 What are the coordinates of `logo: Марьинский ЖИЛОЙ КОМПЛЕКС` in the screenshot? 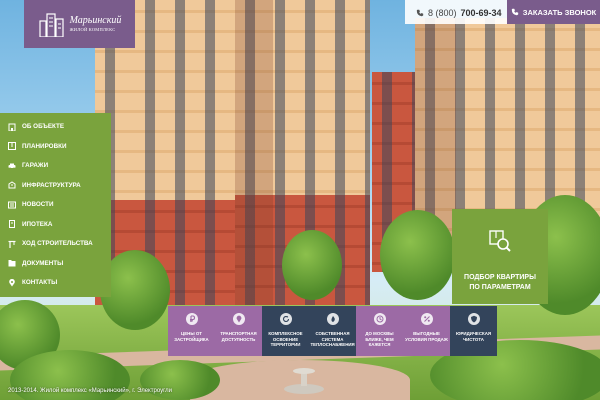 It's located at (79, 24).